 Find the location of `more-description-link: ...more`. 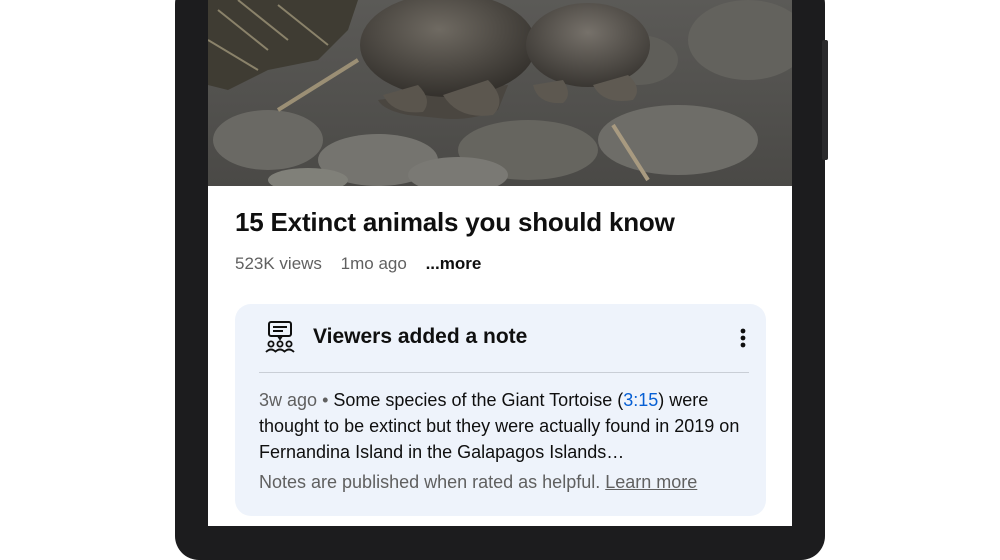

more-description-link: ...more is located at coordinates (454, 263).